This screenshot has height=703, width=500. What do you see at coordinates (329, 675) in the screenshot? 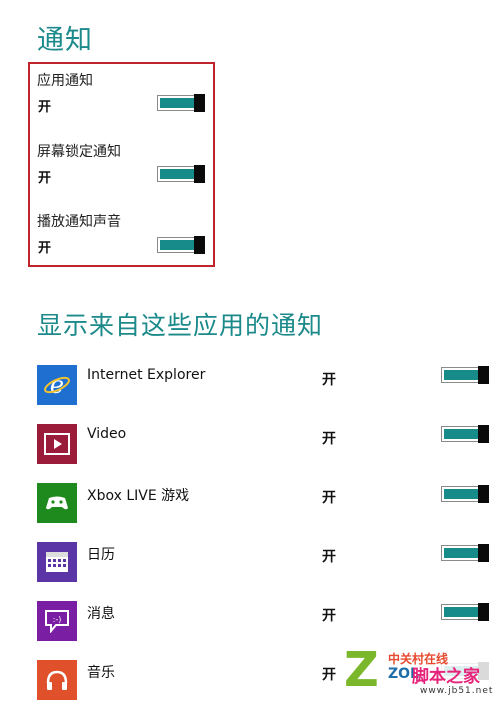
I see `app-state-music: 开` at bounding box center [329, 675].